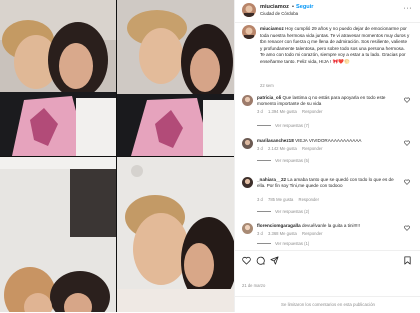 The height and width of the screenshot is (313, 420). I want to click on post-action-bar, so click(327, 261).